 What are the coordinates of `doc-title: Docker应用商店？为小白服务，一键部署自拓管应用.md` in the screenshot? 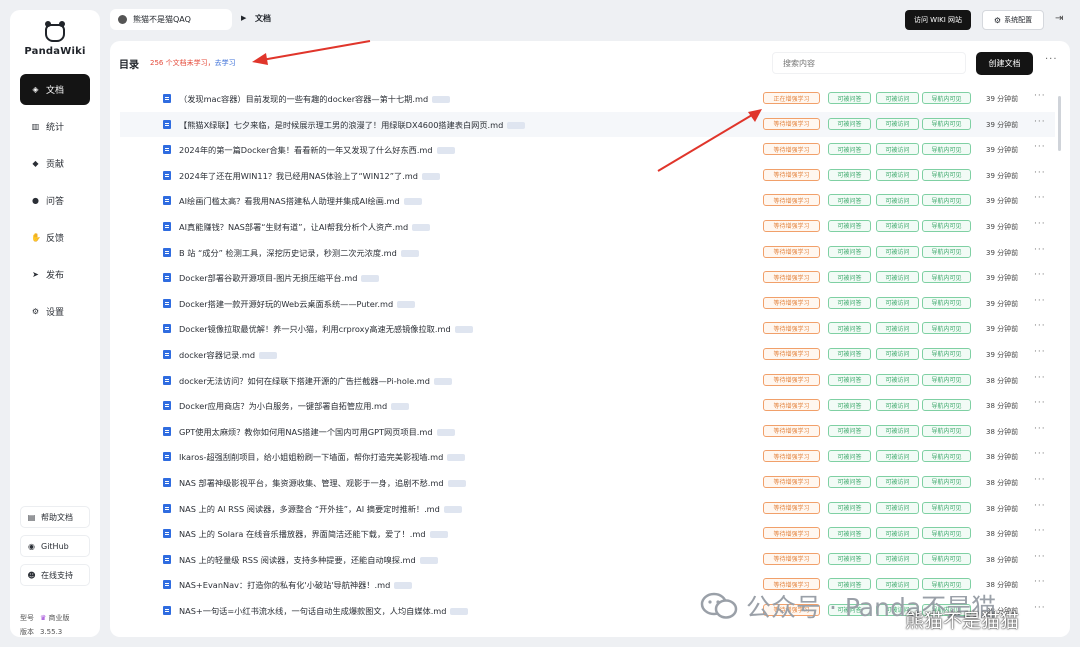 It's located at (294, 406).